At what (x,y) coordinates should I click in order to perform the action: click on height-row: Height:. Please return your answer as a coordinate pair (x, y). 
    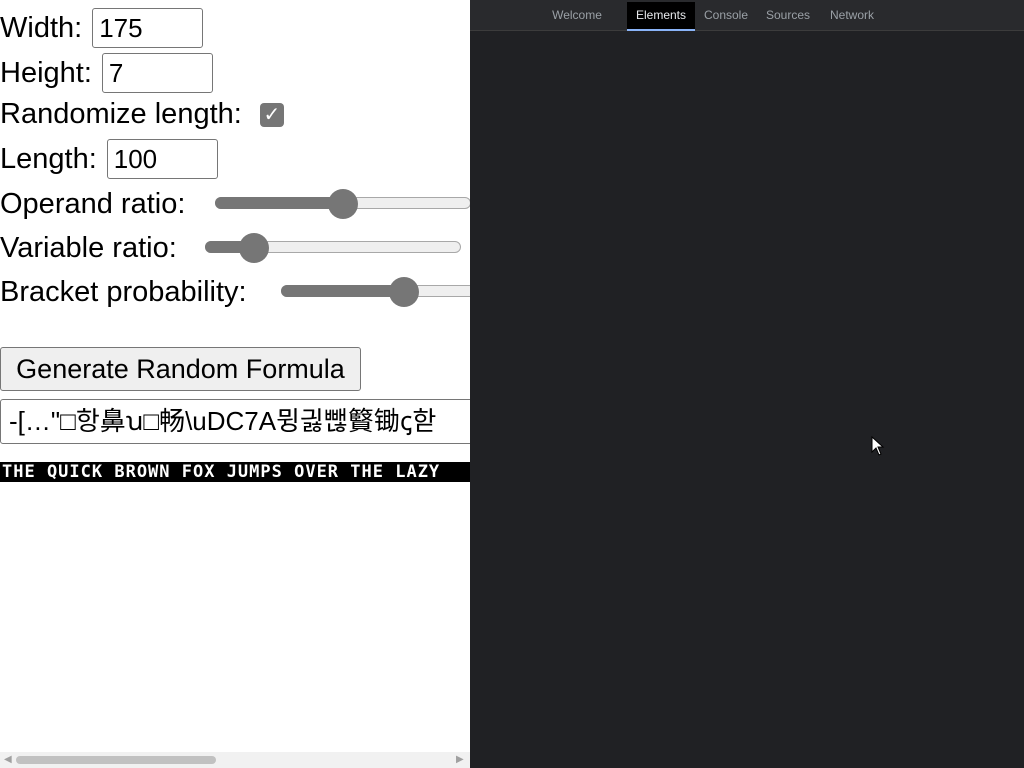
    Looking at the image, I should click on (106, 73).